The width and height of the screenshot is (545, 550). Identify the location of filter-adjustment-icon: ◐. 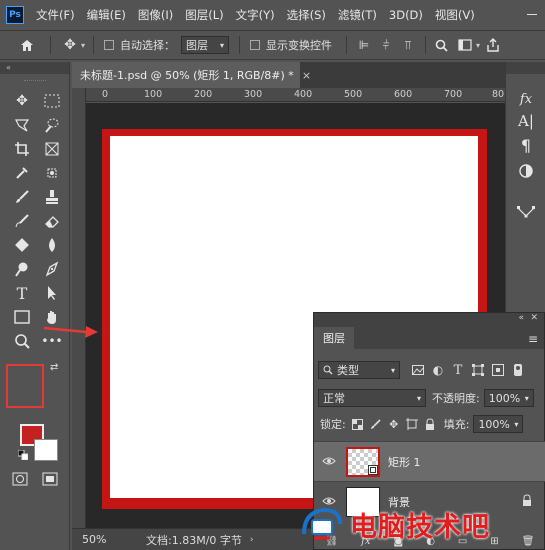
(438, 370).